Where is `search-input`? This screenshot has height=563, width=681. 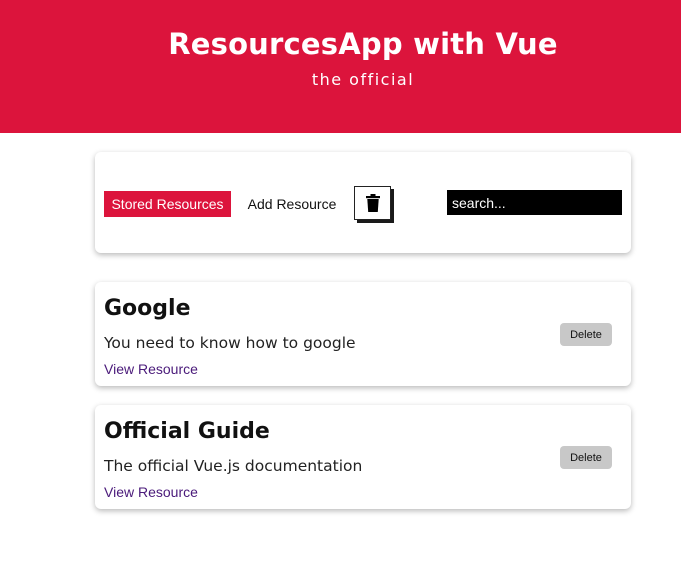 search-input is located at coordinates (534, 202).